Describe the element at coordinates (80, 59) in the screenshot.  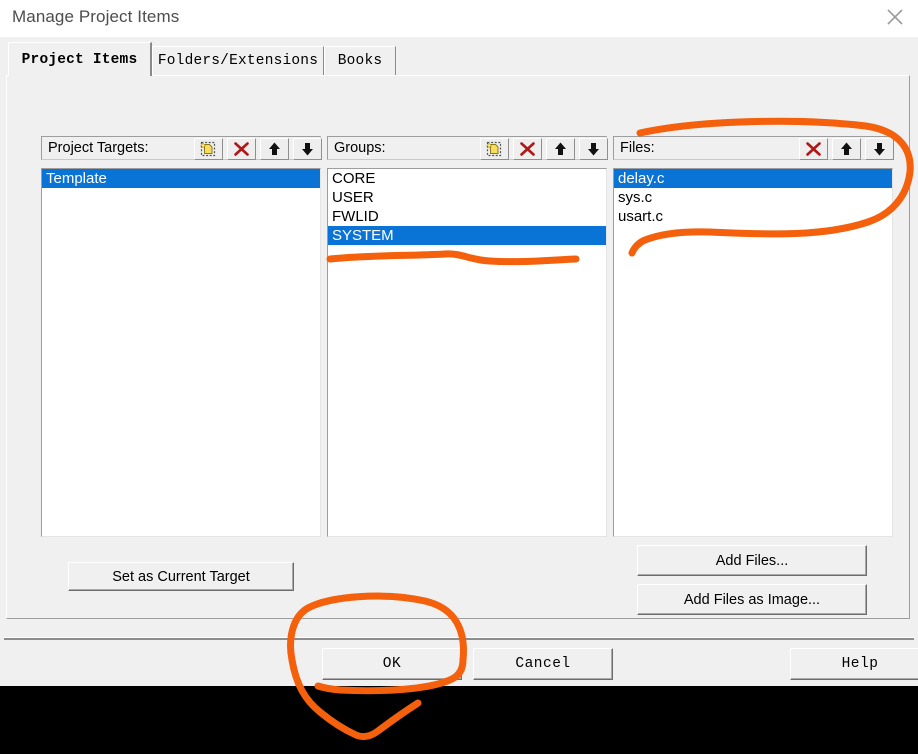
I see `tab-project-items: Project Items` at that location.